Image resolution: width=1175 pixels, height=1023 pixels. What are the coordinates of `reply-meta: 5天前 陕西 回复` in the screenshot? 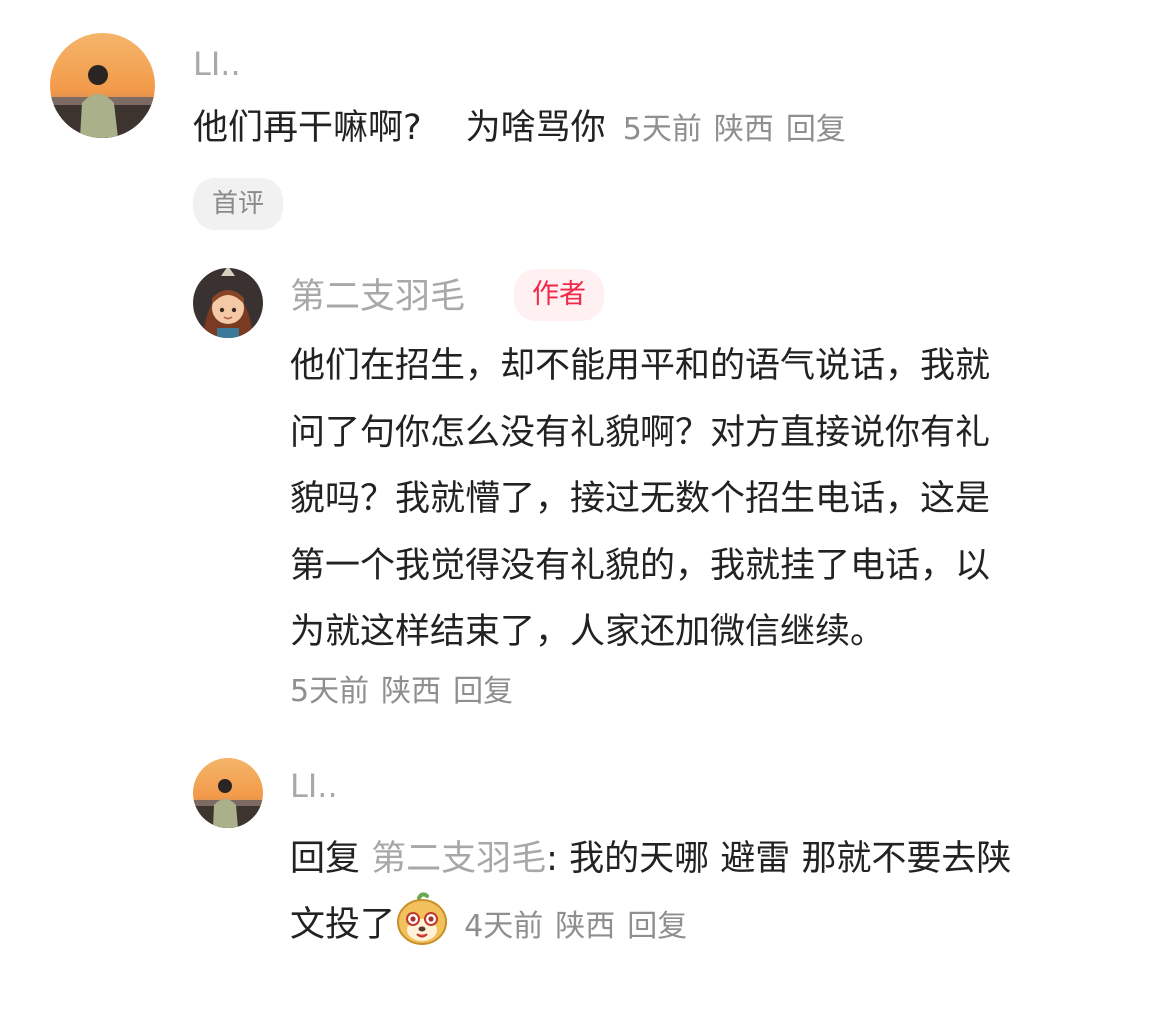 It's located at (401, 692).